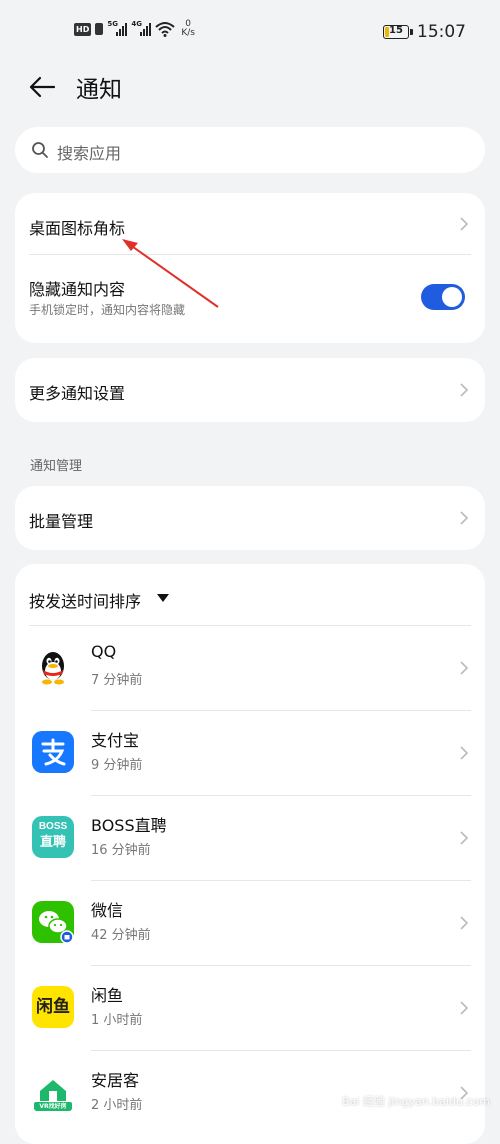 This screenshot has height=1144, width=500. I want to click on boss-icon: BOSS 直聘, so click(53, 837).